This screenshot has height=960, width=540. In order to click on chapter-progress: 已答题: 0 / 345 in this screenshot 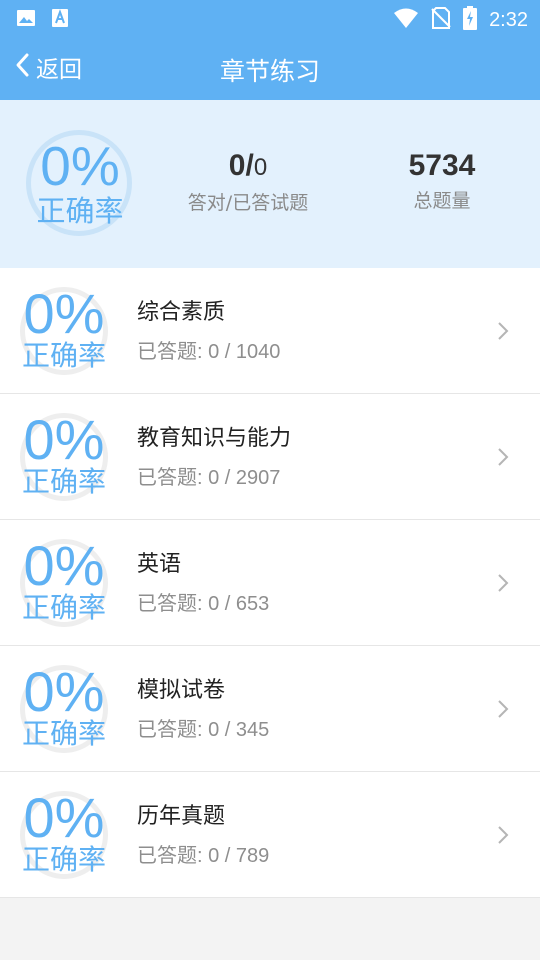, I will do `click(203, 730)`.